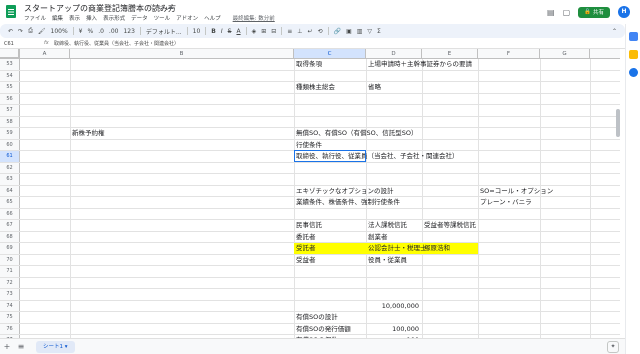  Describe the element at coordinates (320, 31) in the screenshot. I see `text-rotate-icon: ⟲` at that location.